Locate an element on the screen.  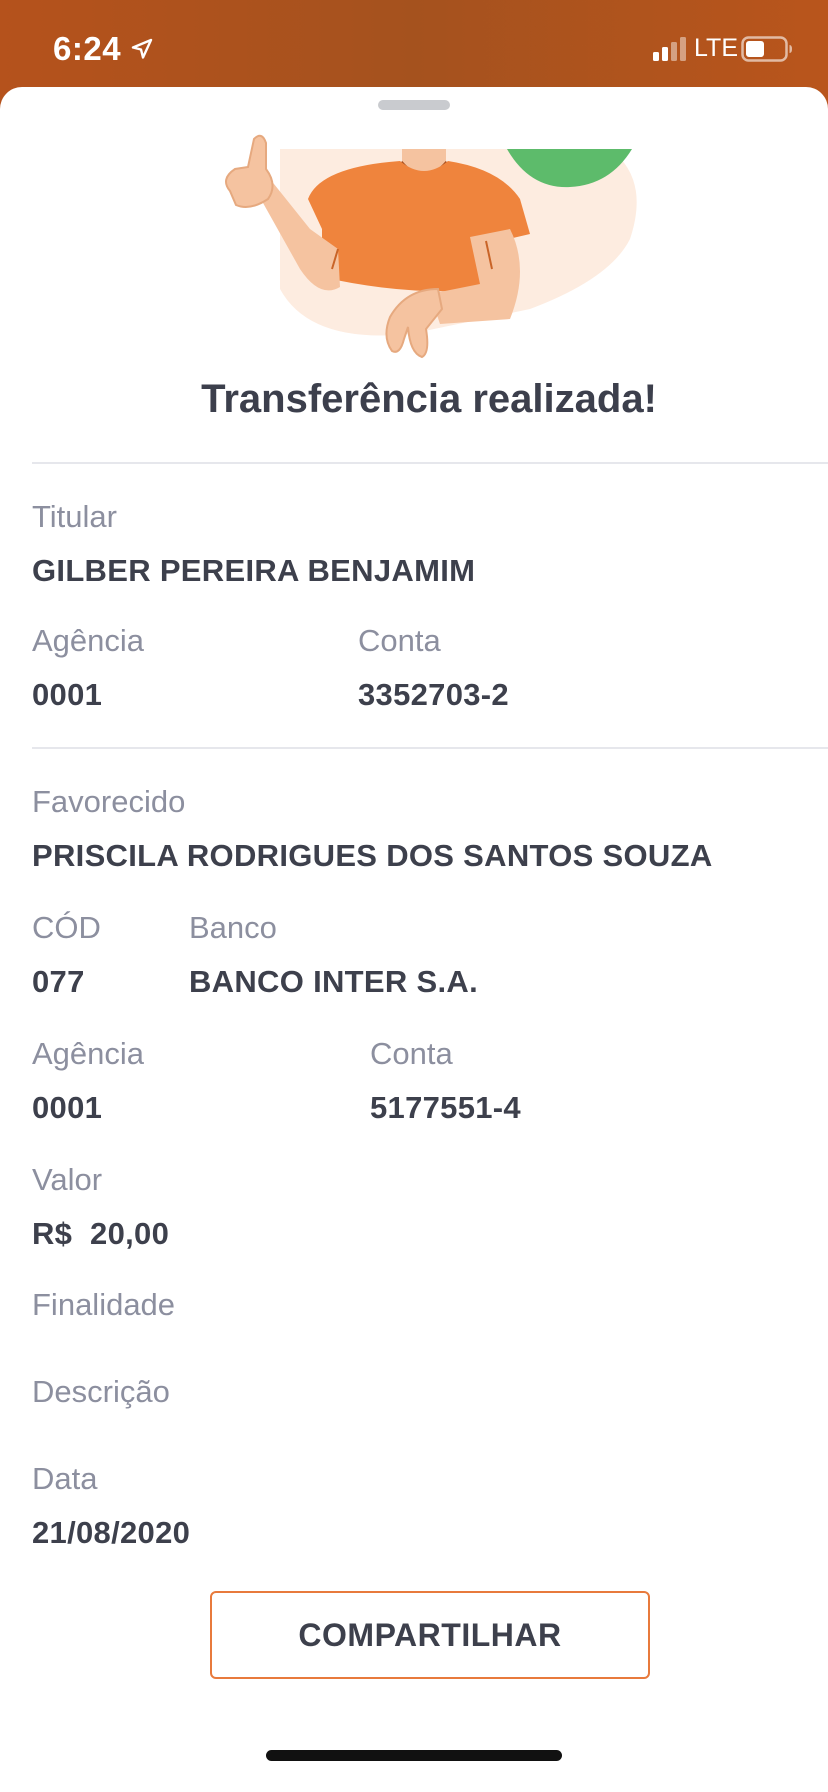
banco-value: BANCO INTER S.A. is located at coordinates (333, 981).